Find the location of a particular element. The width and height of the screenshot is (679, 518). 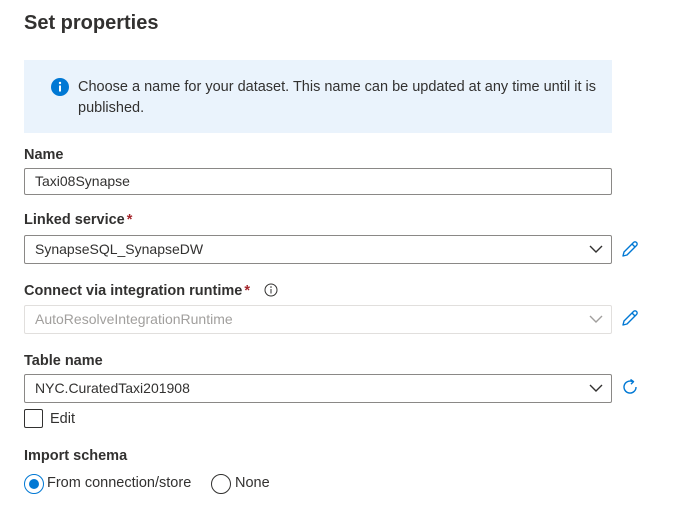

linked-service-dropdown: SynapseSQL_SynapseDW is located at coordinates (318, 249).